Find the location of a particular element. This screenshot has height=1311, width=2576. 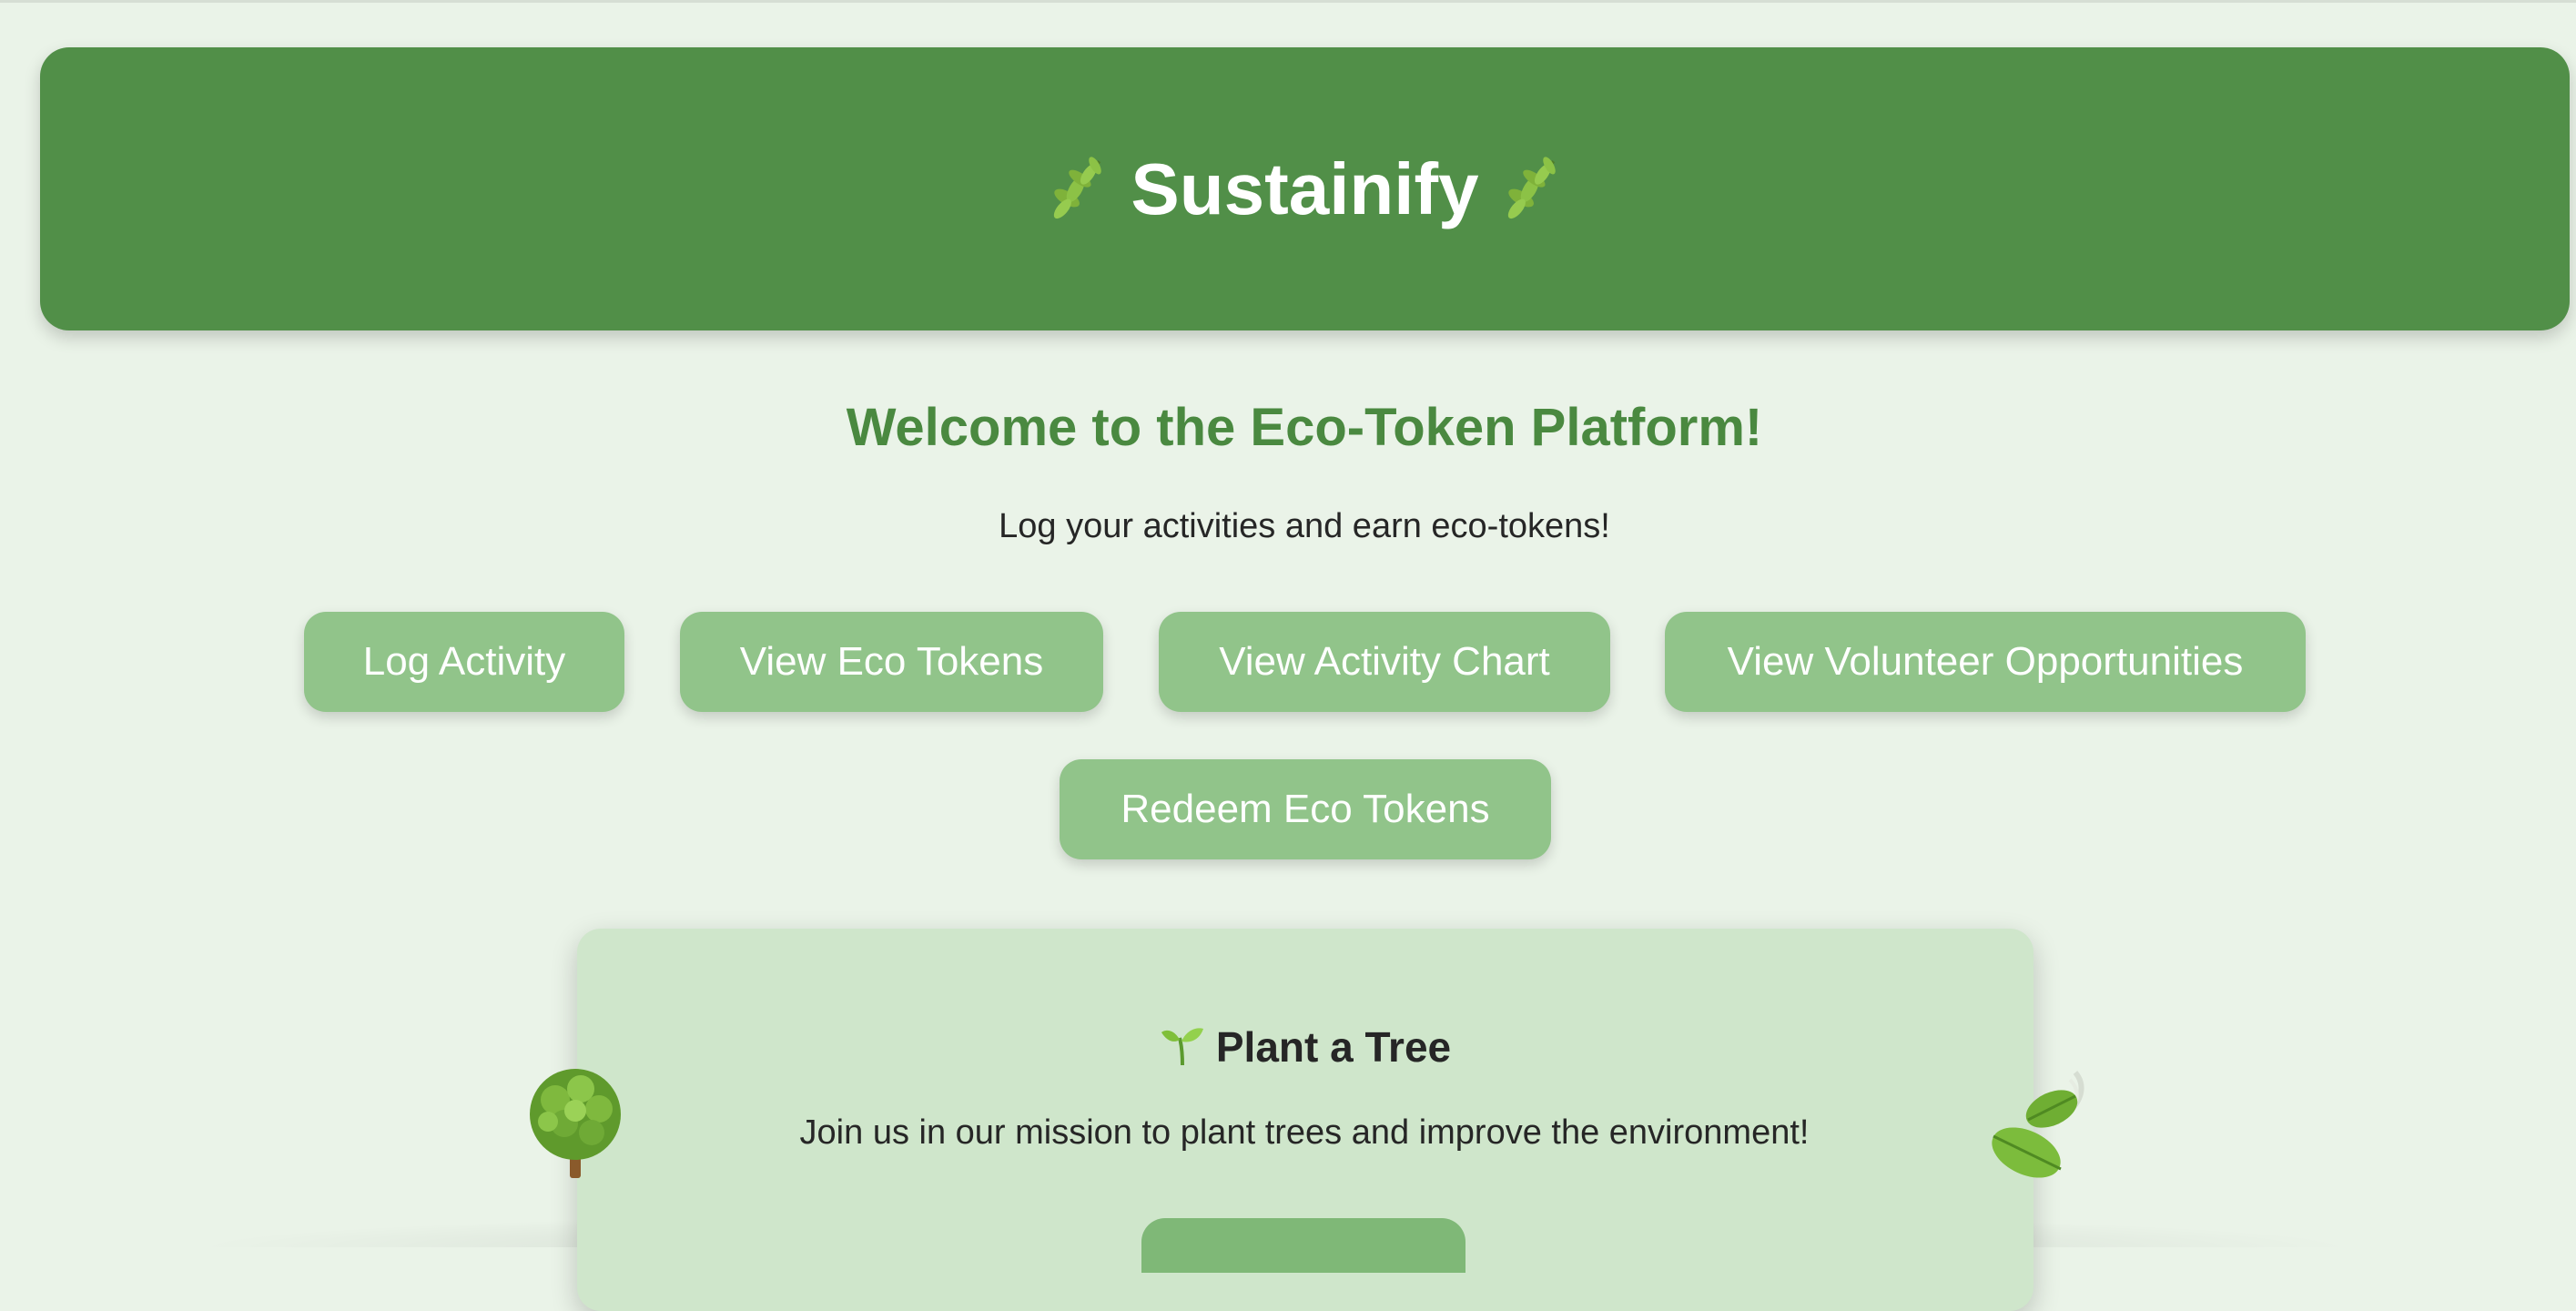

welcome-title: Welcome to the Eco-Token Platform! is located at coordinates (1304, 427).